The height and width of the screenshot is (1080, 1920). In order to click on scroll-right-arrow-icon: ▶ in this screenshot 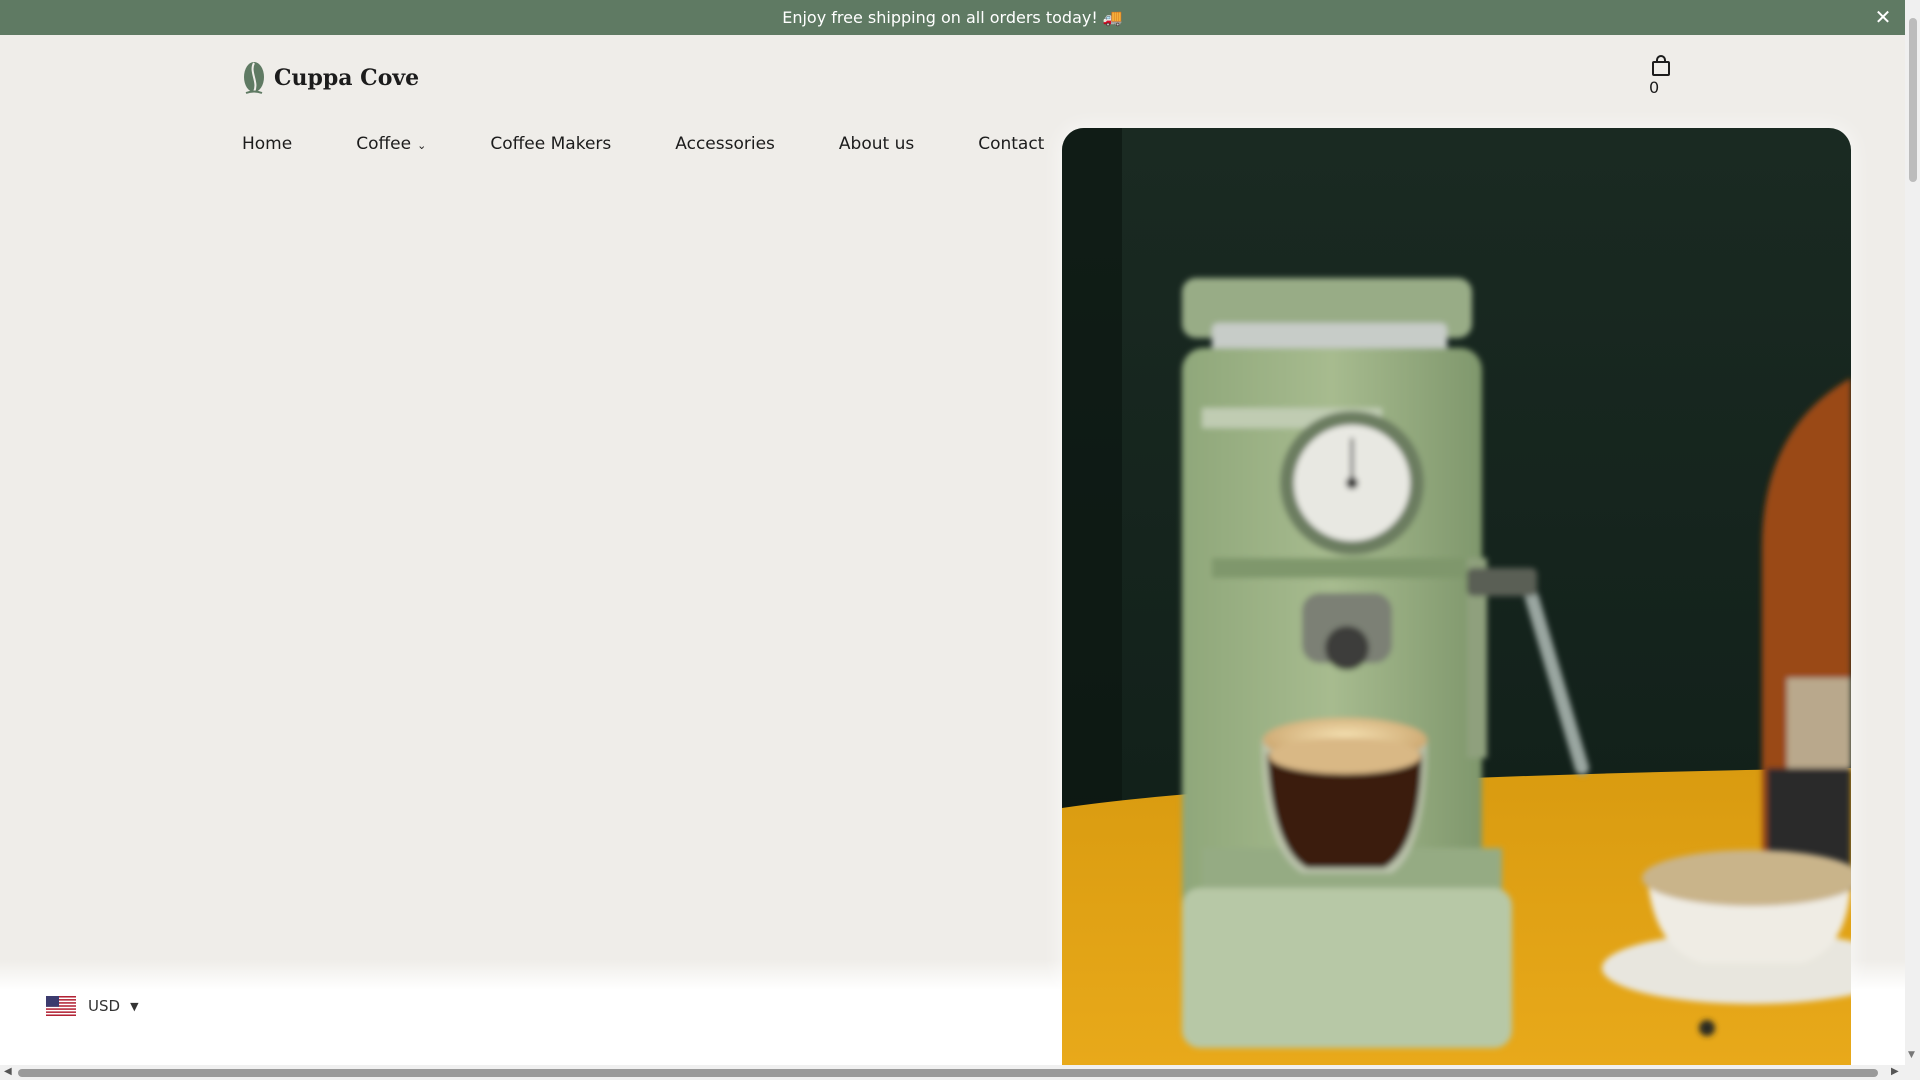, I will do `click(1895, 1071)`.